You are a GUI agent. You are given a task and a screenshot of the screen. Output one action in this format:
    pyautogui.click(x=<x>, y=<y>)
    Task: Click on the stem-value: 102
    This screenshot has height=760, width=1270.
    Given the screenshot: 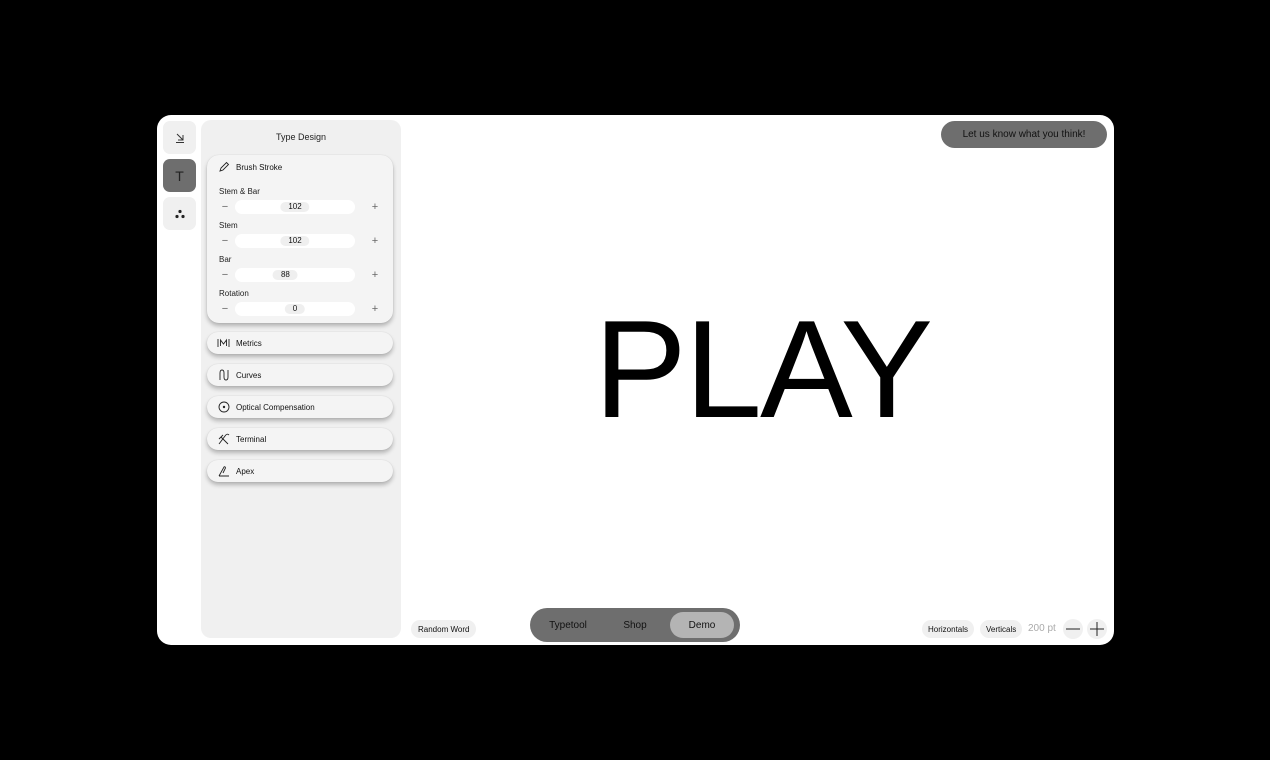 What is the action you would take?
    pyautogui.click(x=295, y=241)
    